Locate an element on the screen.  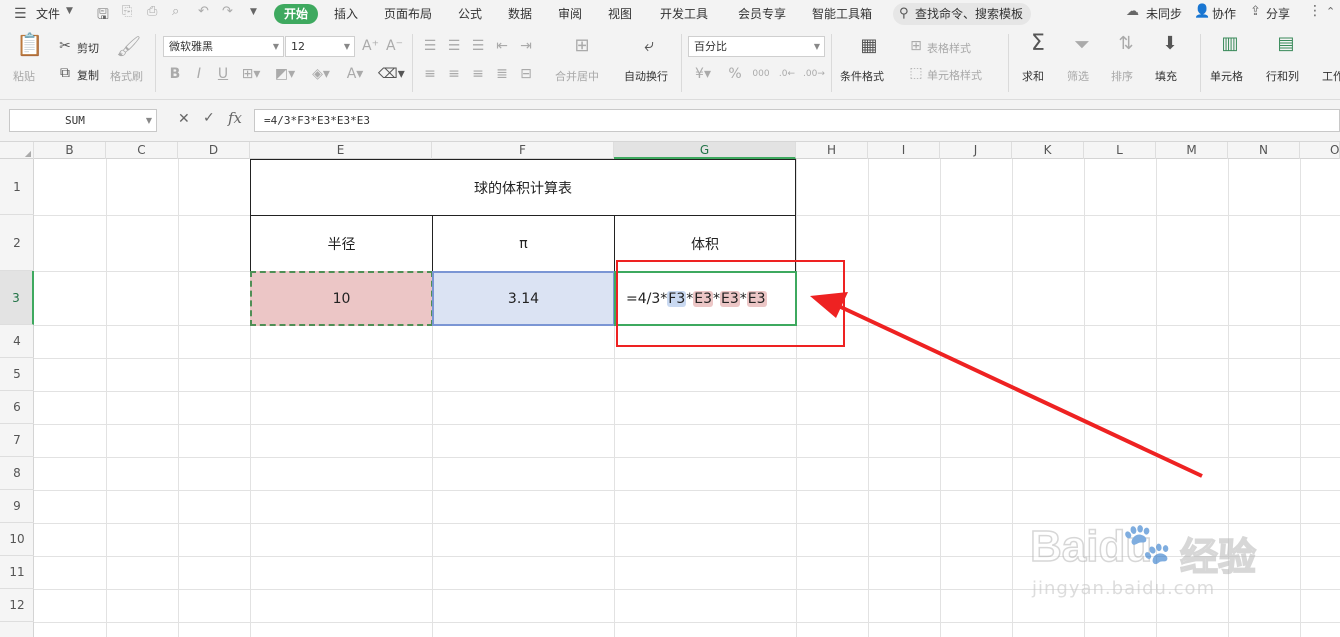
watermark: Baidu 🐾 经验 jingyan.baidu.com is located at coordinates (1154, 566).